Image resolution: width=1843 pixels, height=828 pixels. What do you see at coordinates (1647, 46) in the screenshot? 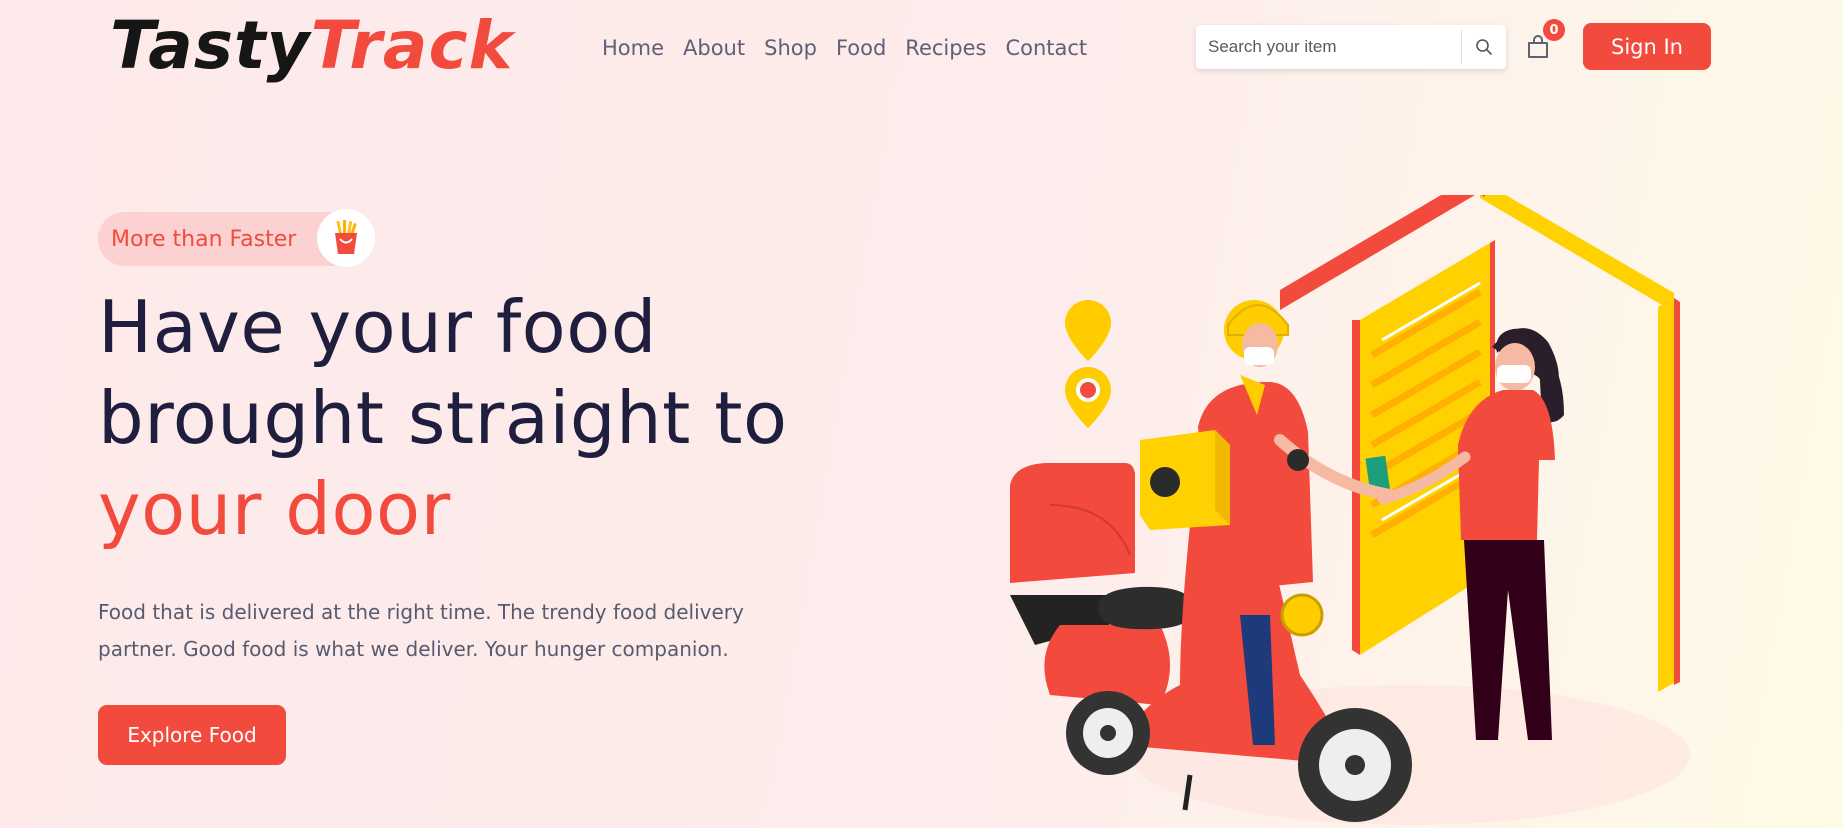
I see `sign-in-button: Sign In` at bounding box center [1647, 46].